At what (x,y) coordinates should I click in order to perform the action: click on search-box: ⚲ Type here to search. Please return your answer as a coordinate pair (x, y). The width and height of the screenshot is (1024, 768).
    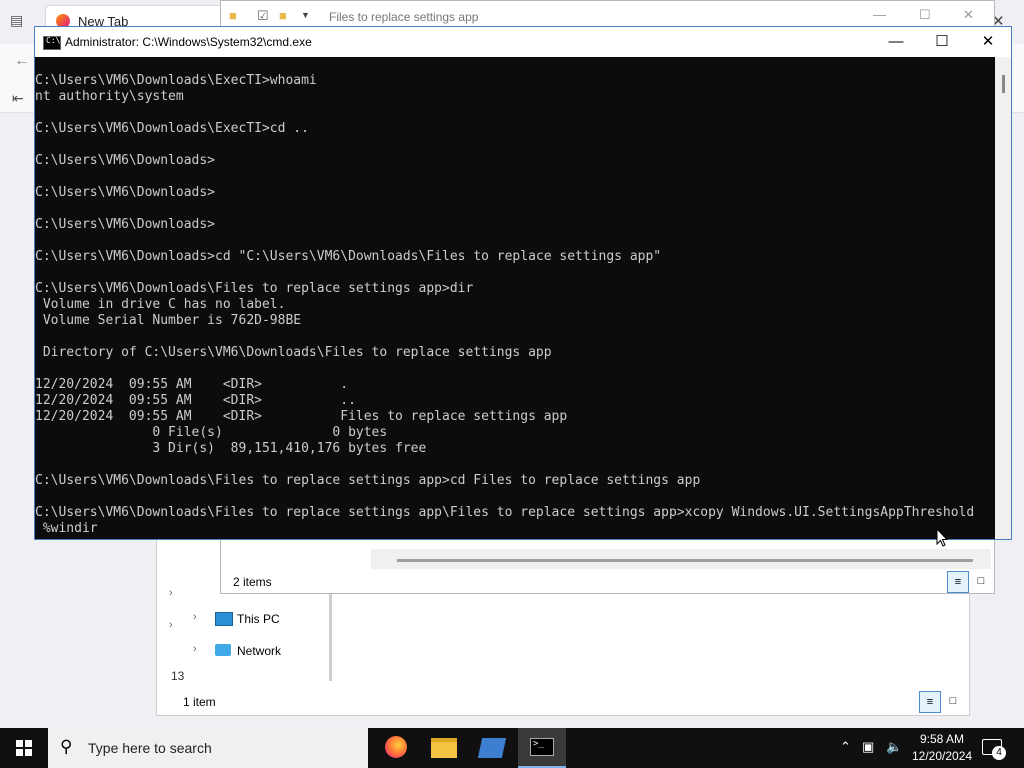
    Looking at the image, I should click on (208, 748).